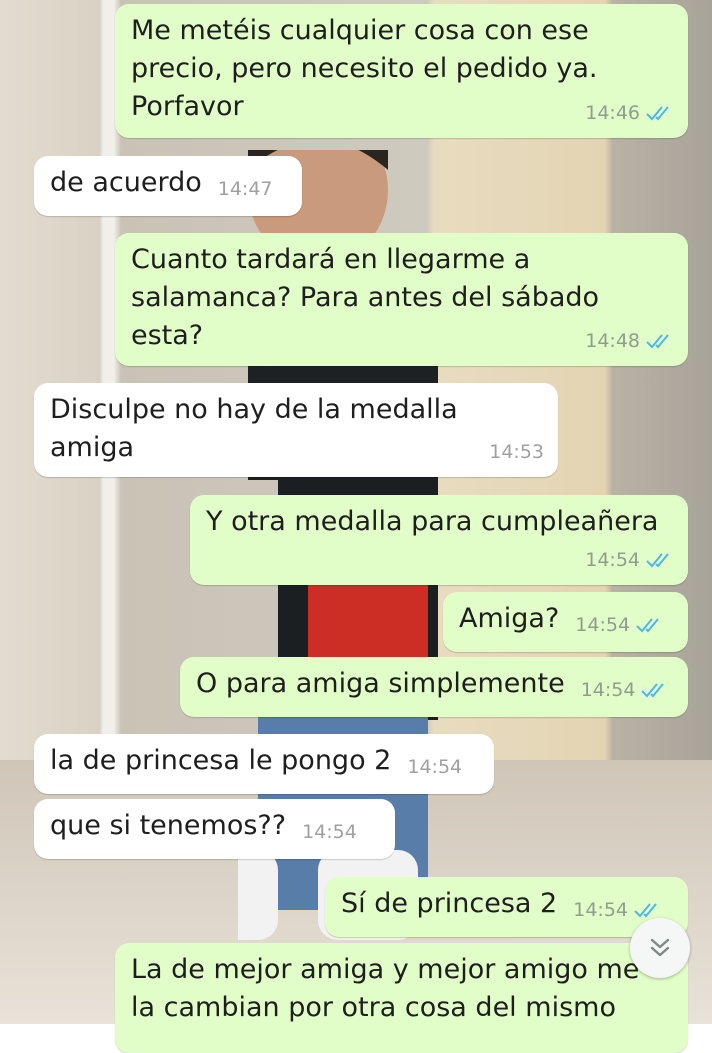 The height and width of the screenshot is (1053, 712). I want to click on message-text: O para amiga simplemente, so click(380, 683).